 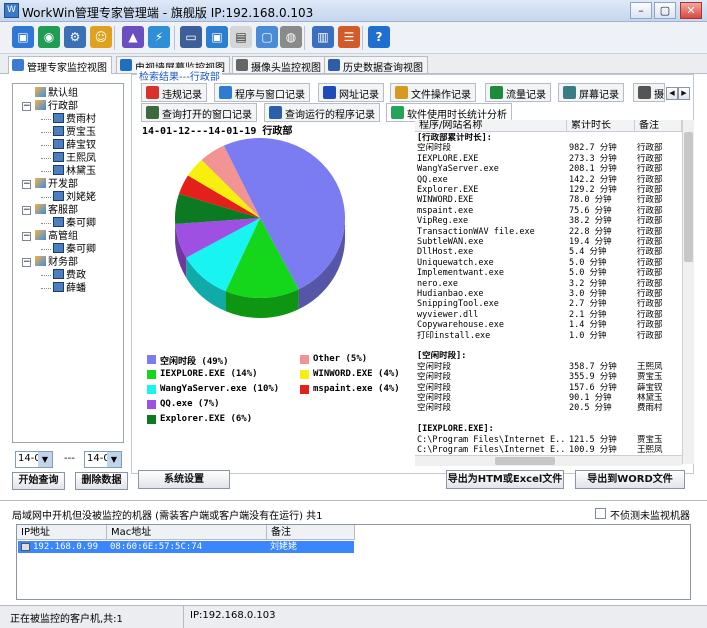 What do you see at coordinates (323, 37) in the screenshot?
I see `window-list-icon: ▥` at bounding box center [323, 37].